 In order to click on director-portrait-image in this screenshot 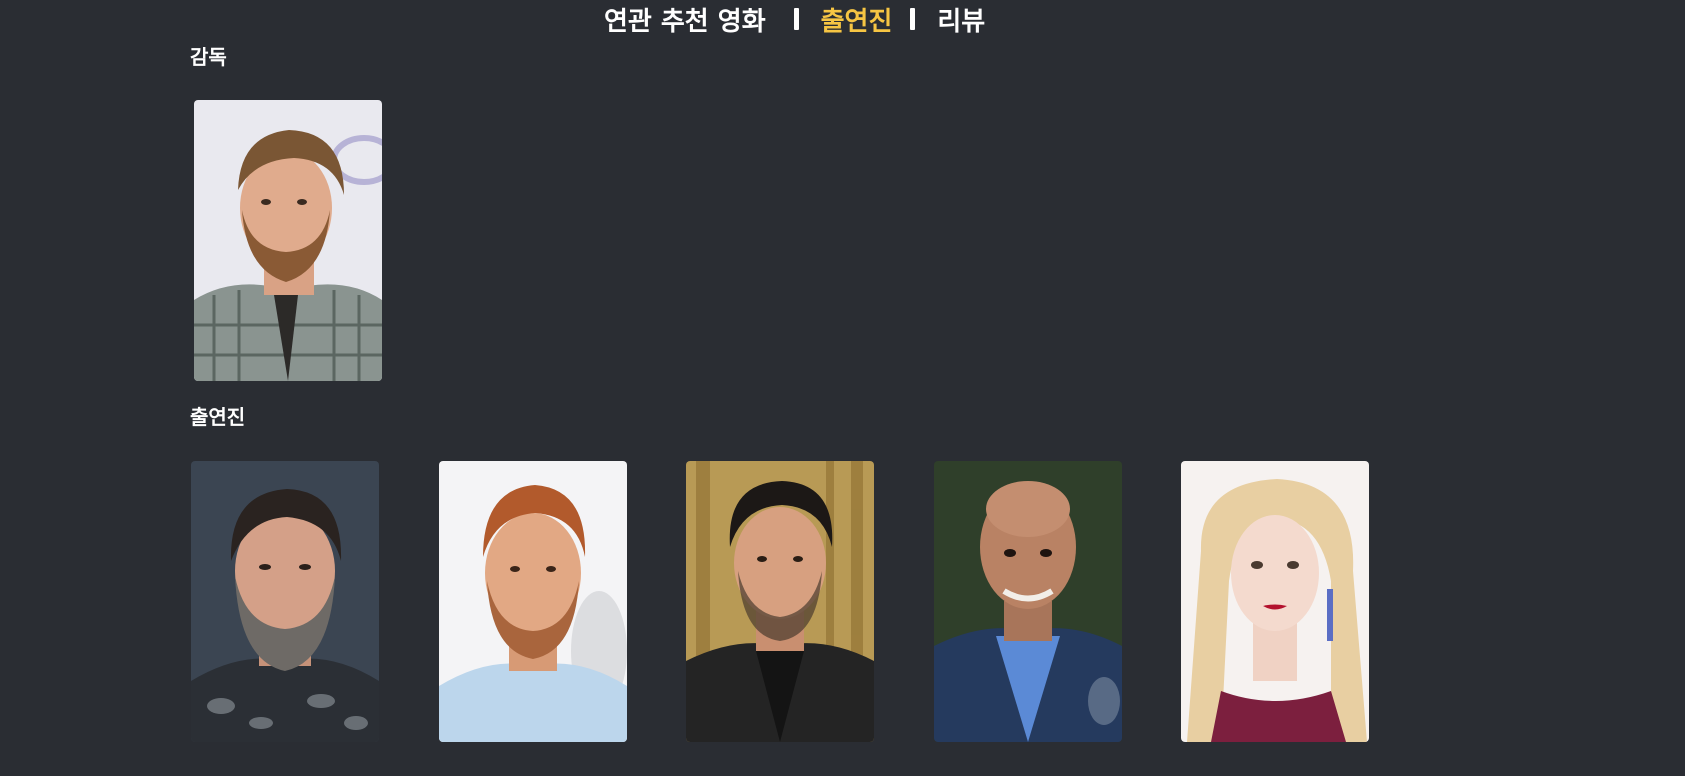, I will do `click(288, 240)`.